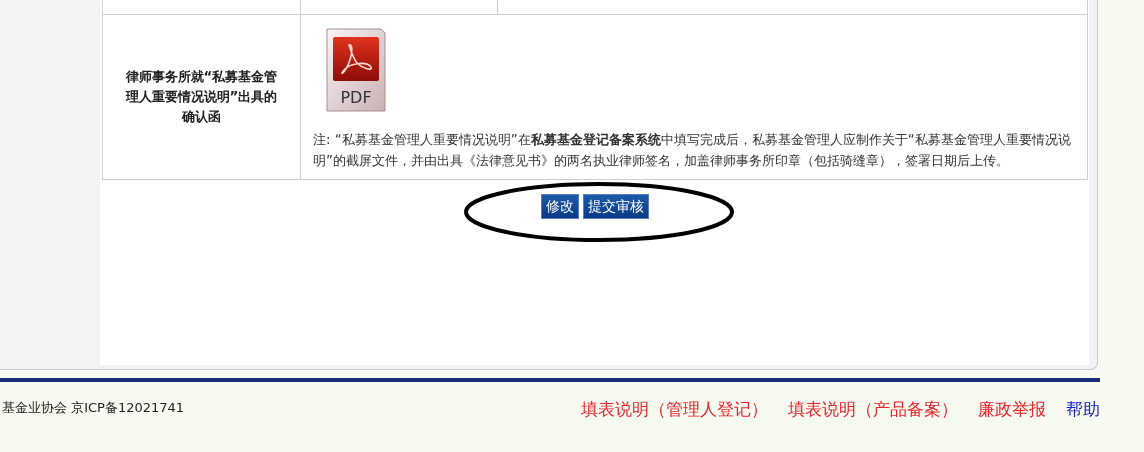  What do you see at coordinates (201, 97) in the screenshot?
I see `field-label: 律师事务所就“私募基金管理人重要情况说明”出具的确认函` at bounding box center [201, 97].